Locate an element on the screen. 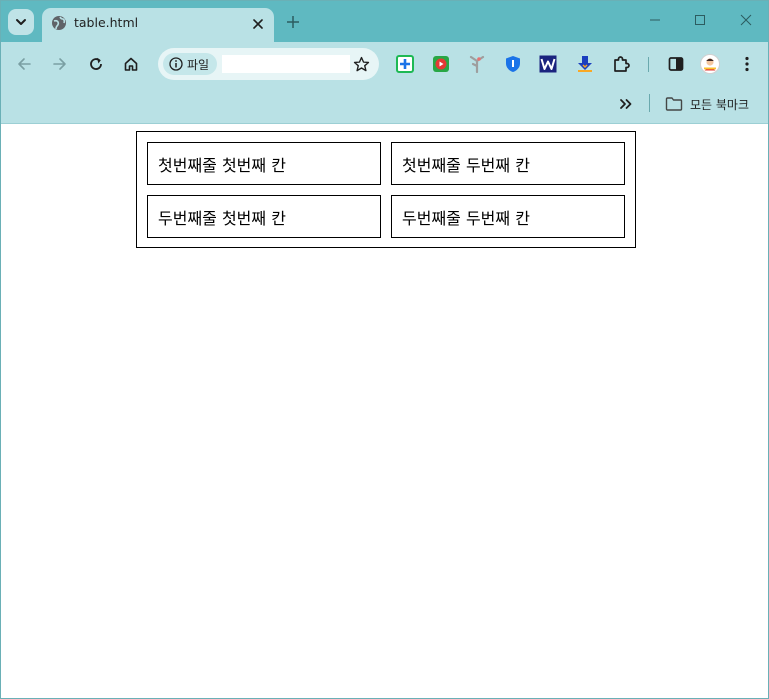 This screenshot has width=769, height=699. forward-button is located at coordinates (60, 64).